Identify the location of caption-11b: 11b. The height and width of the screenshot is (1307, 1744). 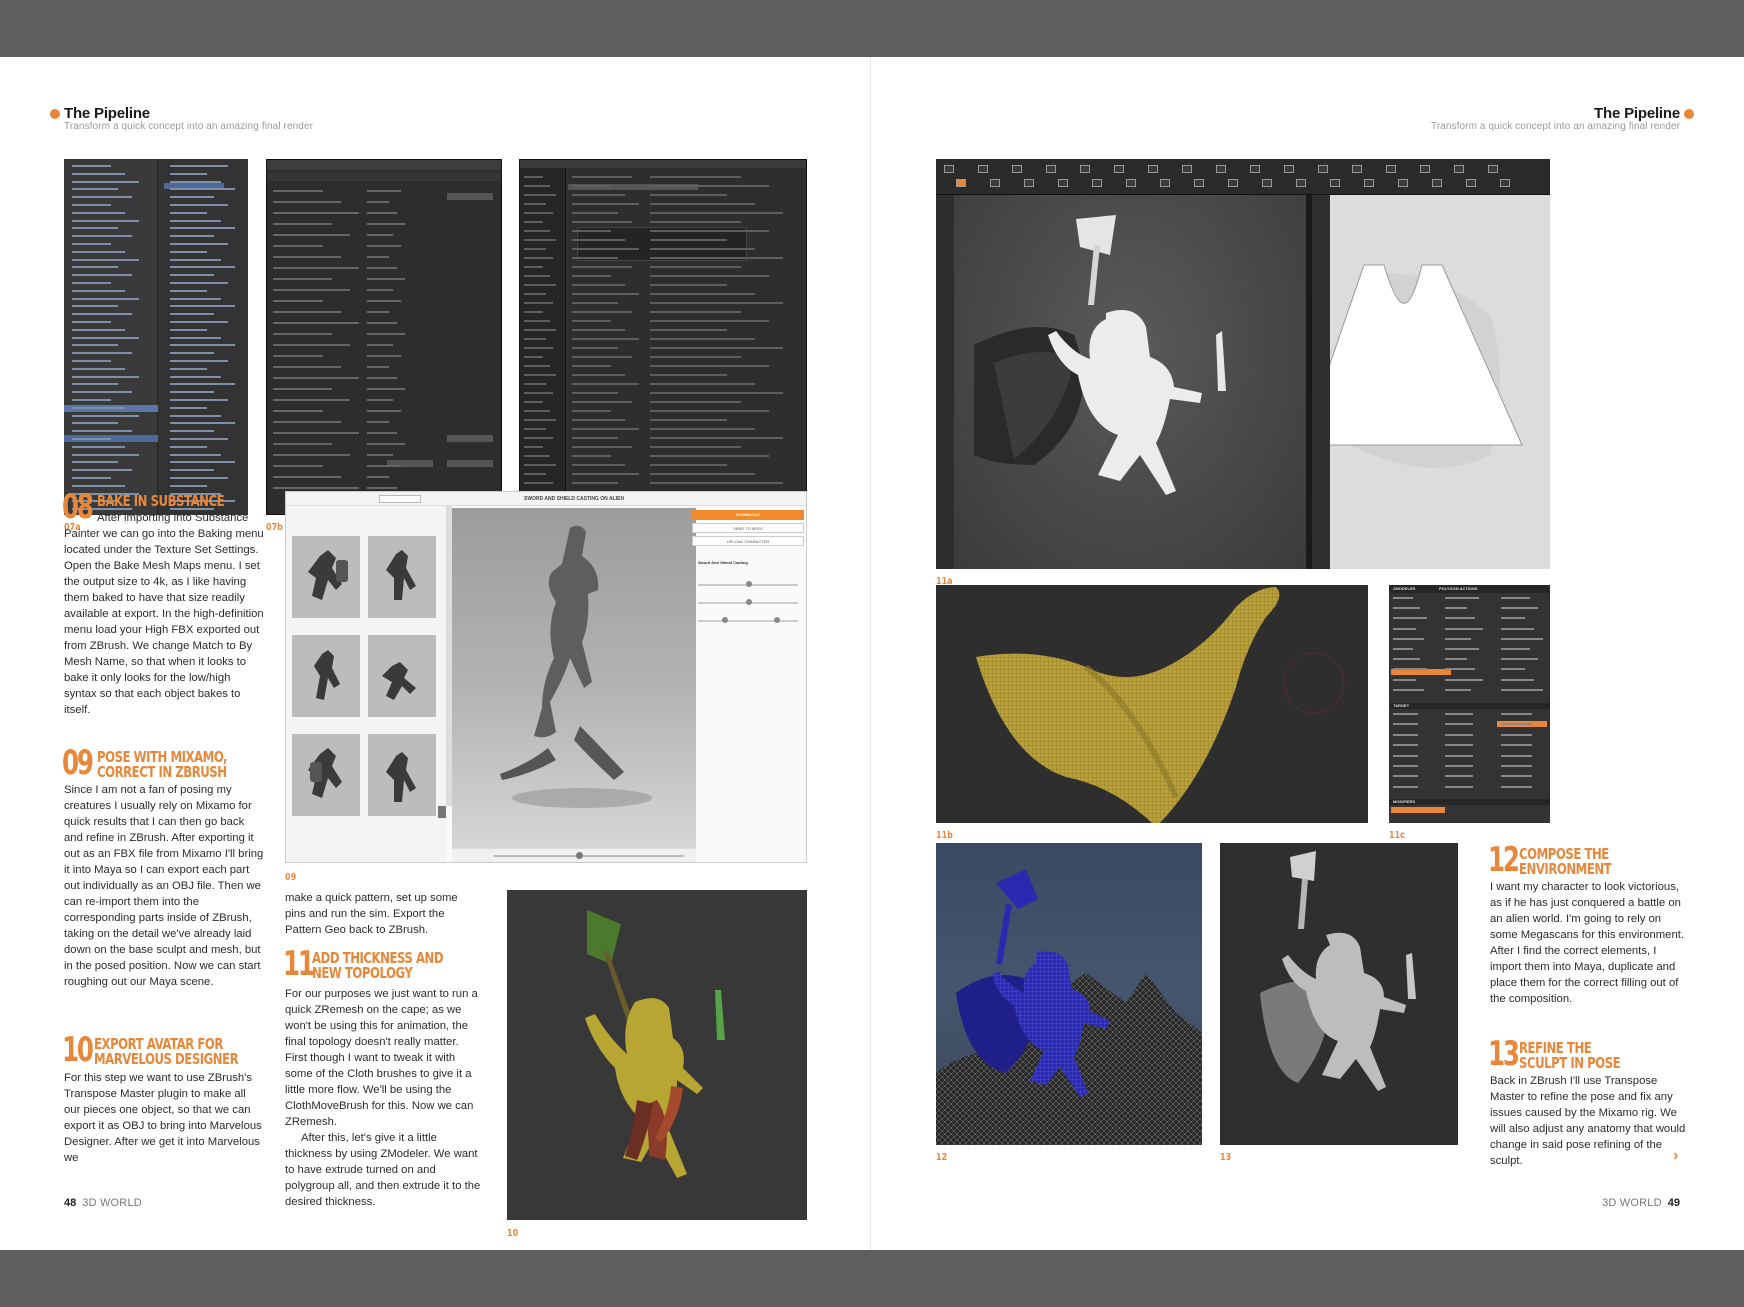
(944, 835).